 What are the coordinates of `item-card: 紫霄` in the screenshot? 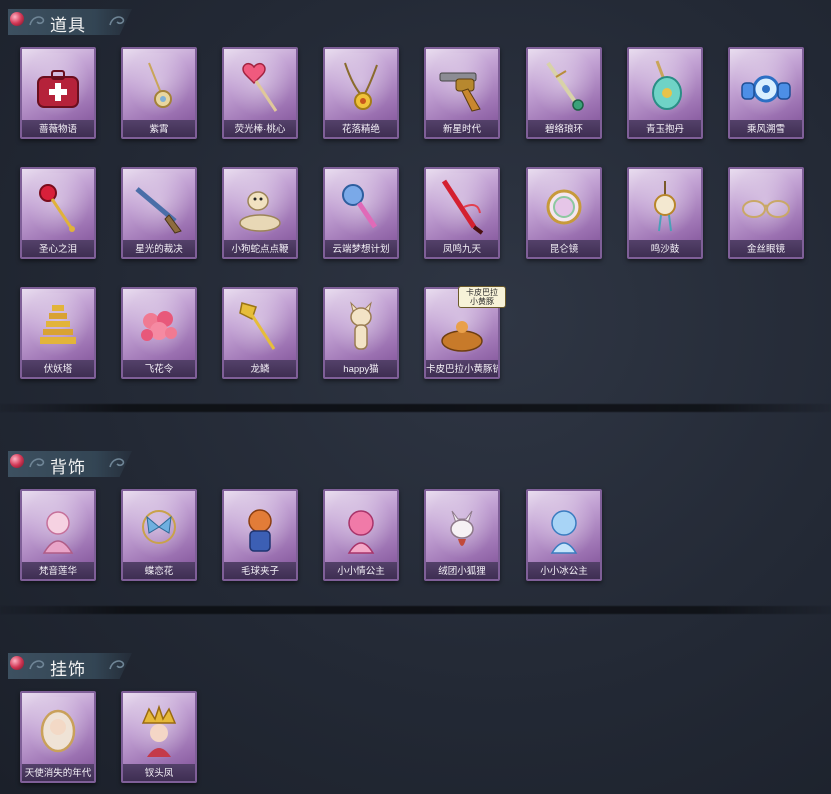 It's located at (159, 93).